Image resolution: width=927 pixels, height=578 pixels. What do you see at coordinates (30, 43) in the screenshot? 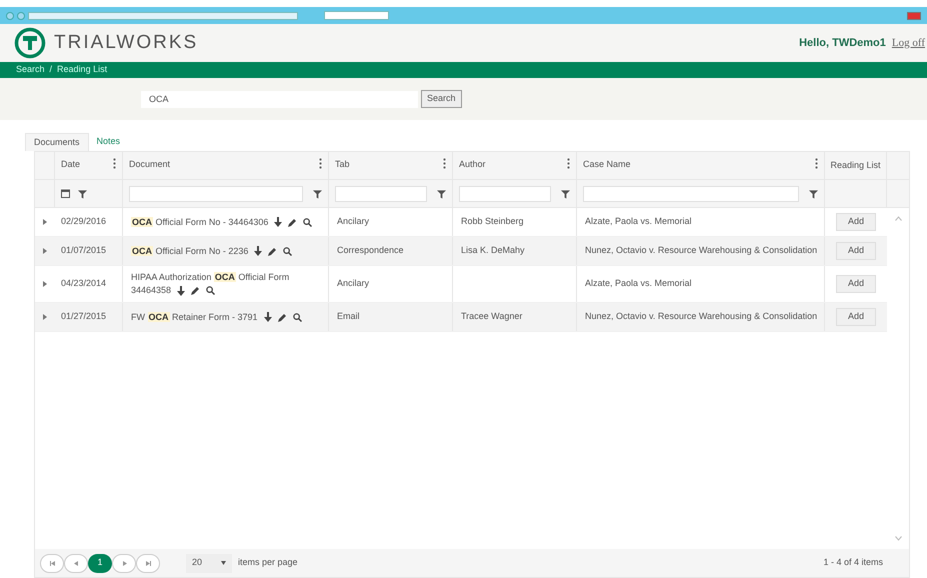
I see `logo-icon` at bounding box center [30, 43].